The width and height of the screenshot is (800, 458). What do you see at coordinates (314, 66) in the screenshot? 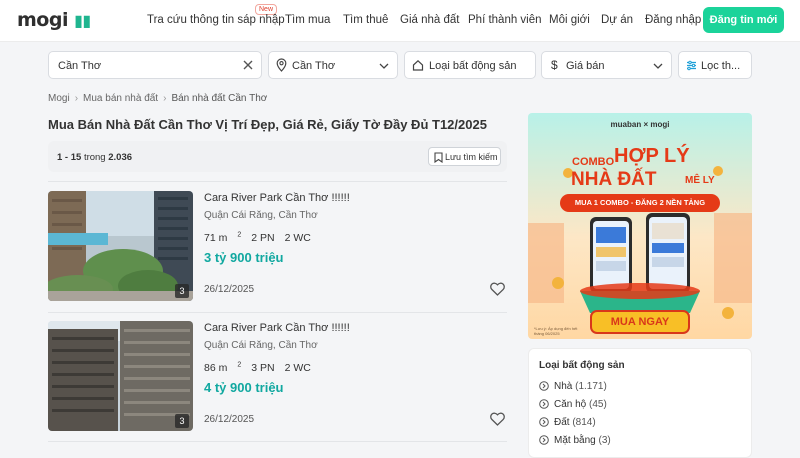
I see `location-select-value: Cần Thơ` at bounding box center [314, 66].